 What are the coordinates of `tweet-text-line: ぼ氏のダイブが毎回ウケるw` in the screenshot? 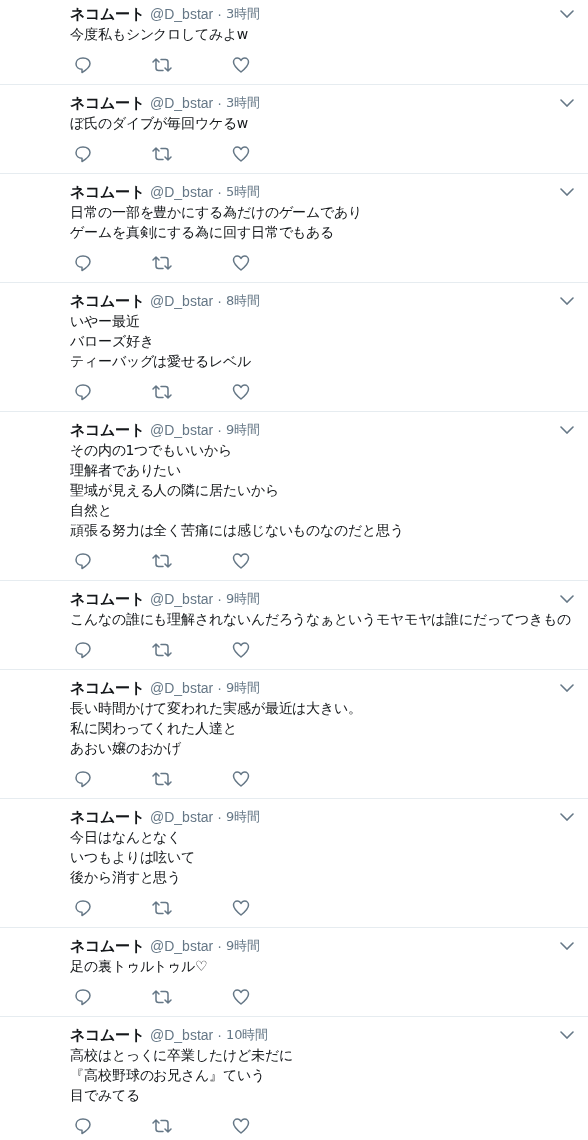 It's located at (159, 123).